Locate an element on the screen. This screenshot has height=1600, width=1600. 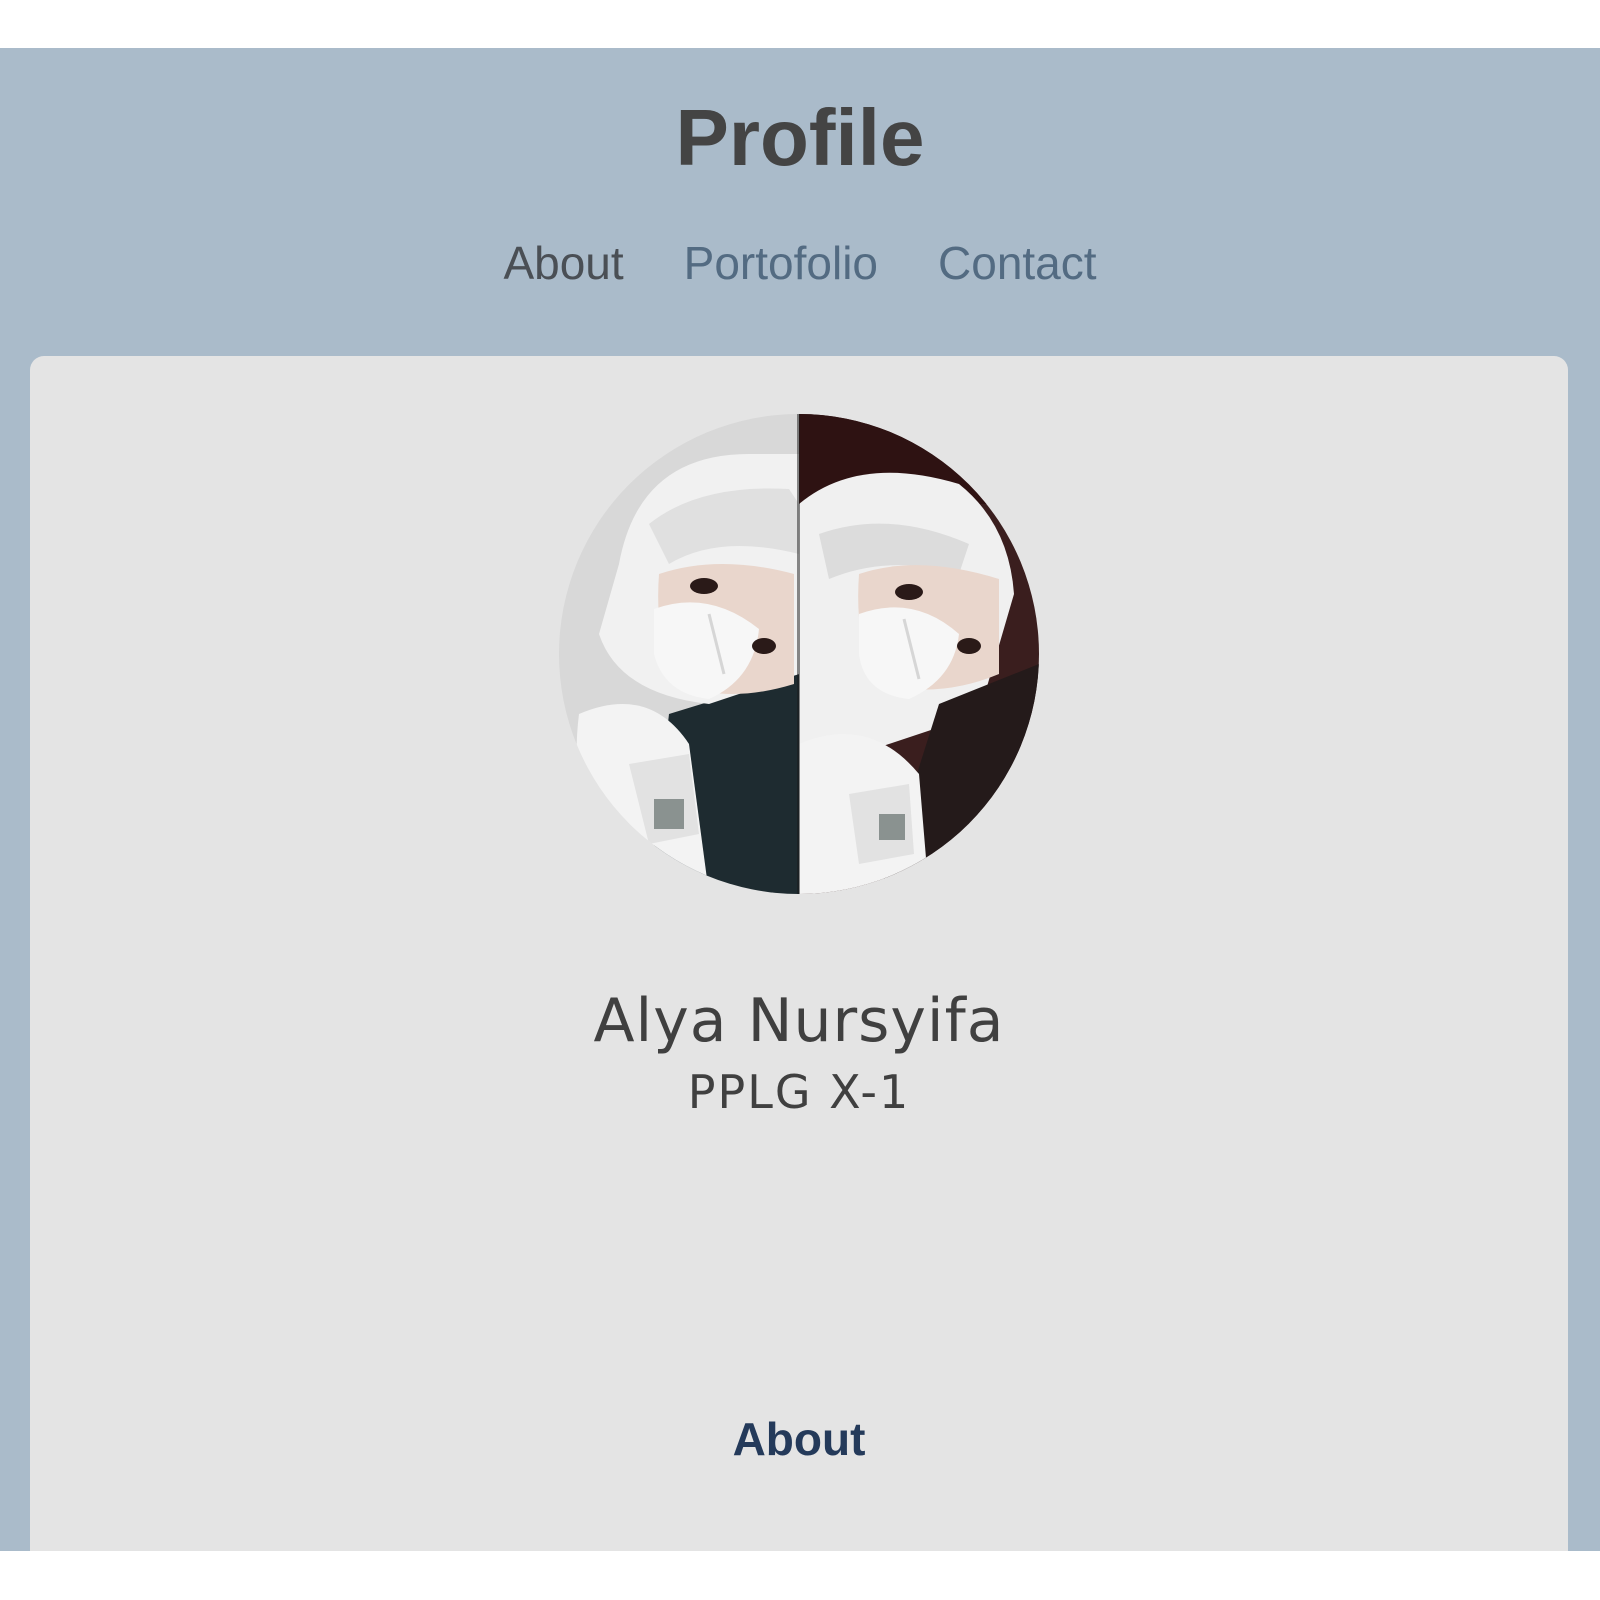
main-nav: About Portofolio Contact is located at coordinates (800, 263).